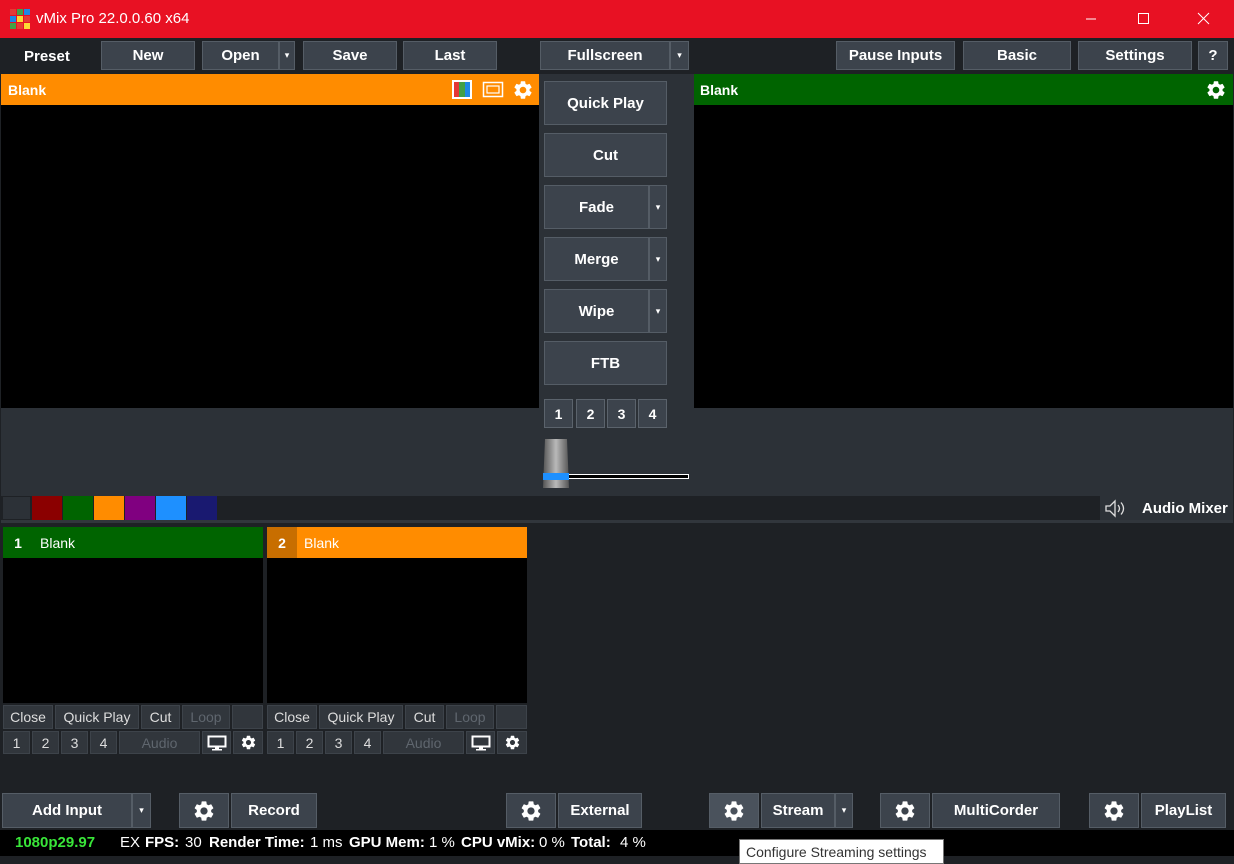 This screenshot has height=864, width=1234. What do you see at coordinates (596, 311) in the screenshot?
I see `wipe-button: Wipe` at bounding box center [596, 311].